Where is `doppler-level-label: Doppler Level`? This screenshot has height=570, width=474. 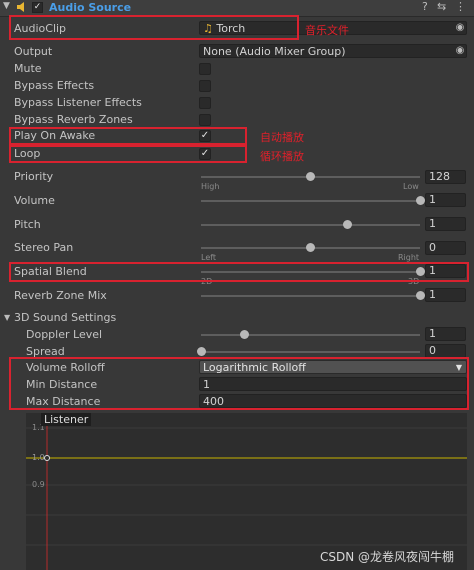 doppler-level-label: Doppler Level is located at coordinates (64, 334).